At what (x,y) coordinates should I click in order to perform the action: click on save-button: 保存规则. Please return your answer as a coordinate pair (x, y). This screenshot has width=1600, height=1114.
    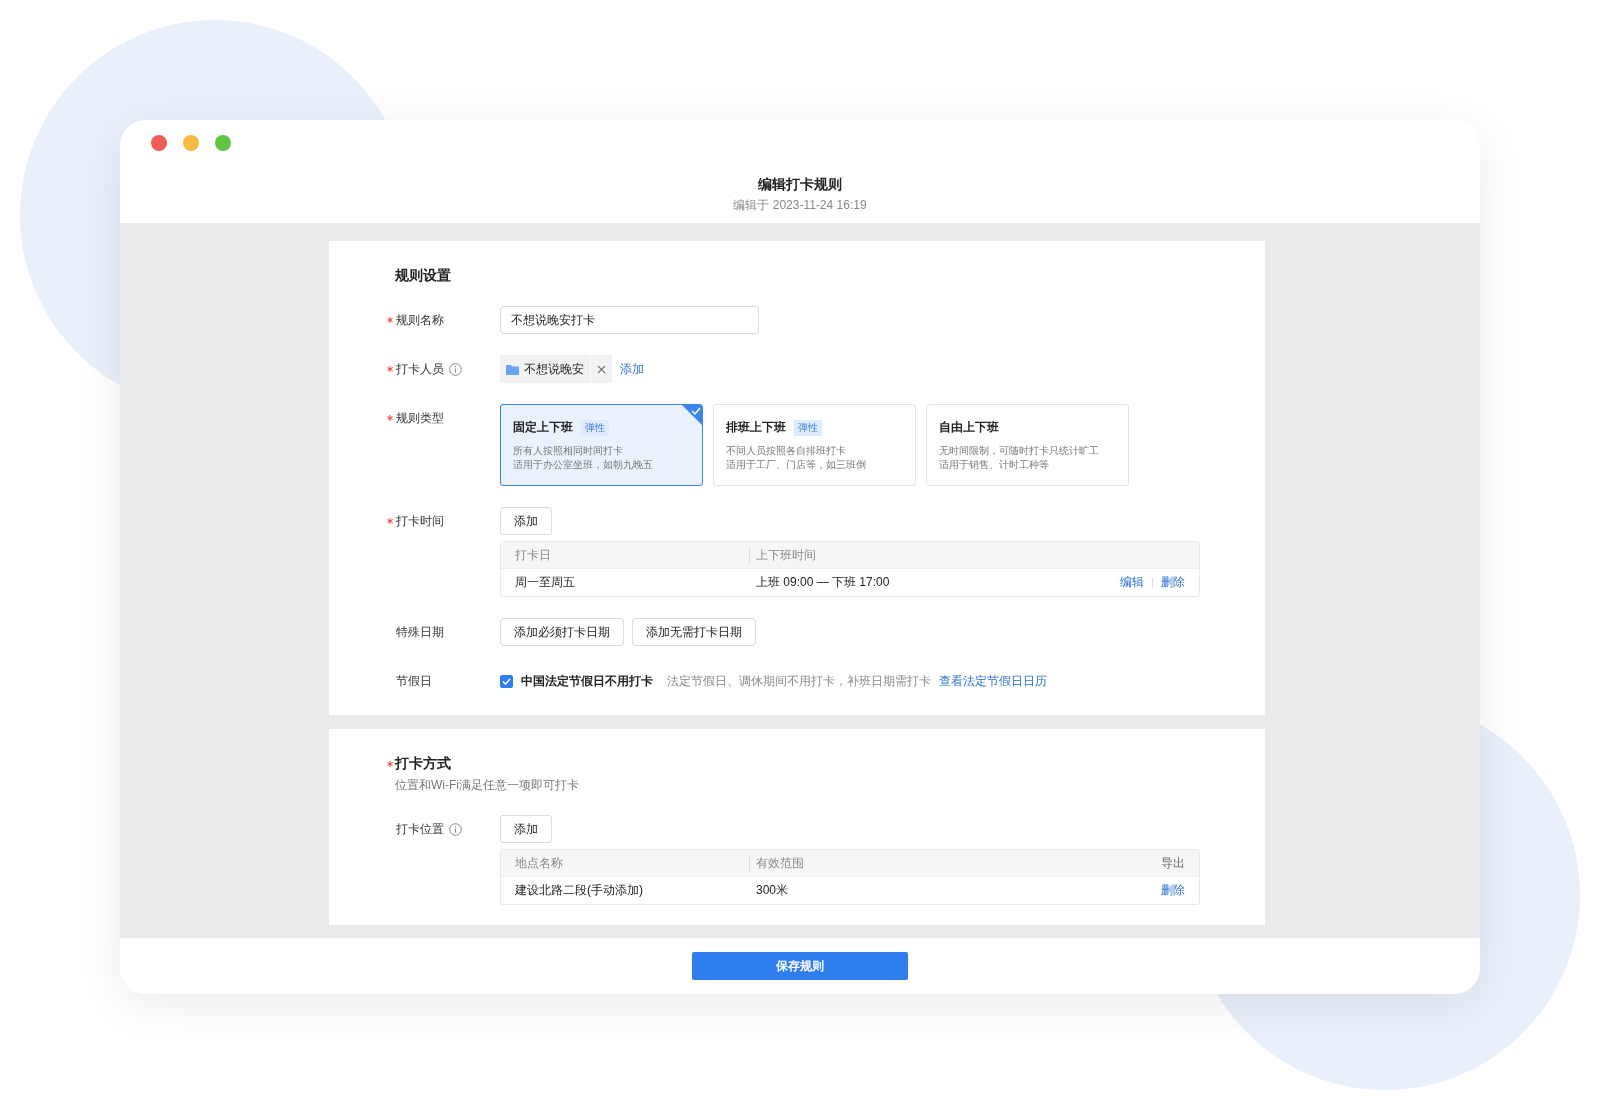
    Looking at the image, I should click on (800, 966).